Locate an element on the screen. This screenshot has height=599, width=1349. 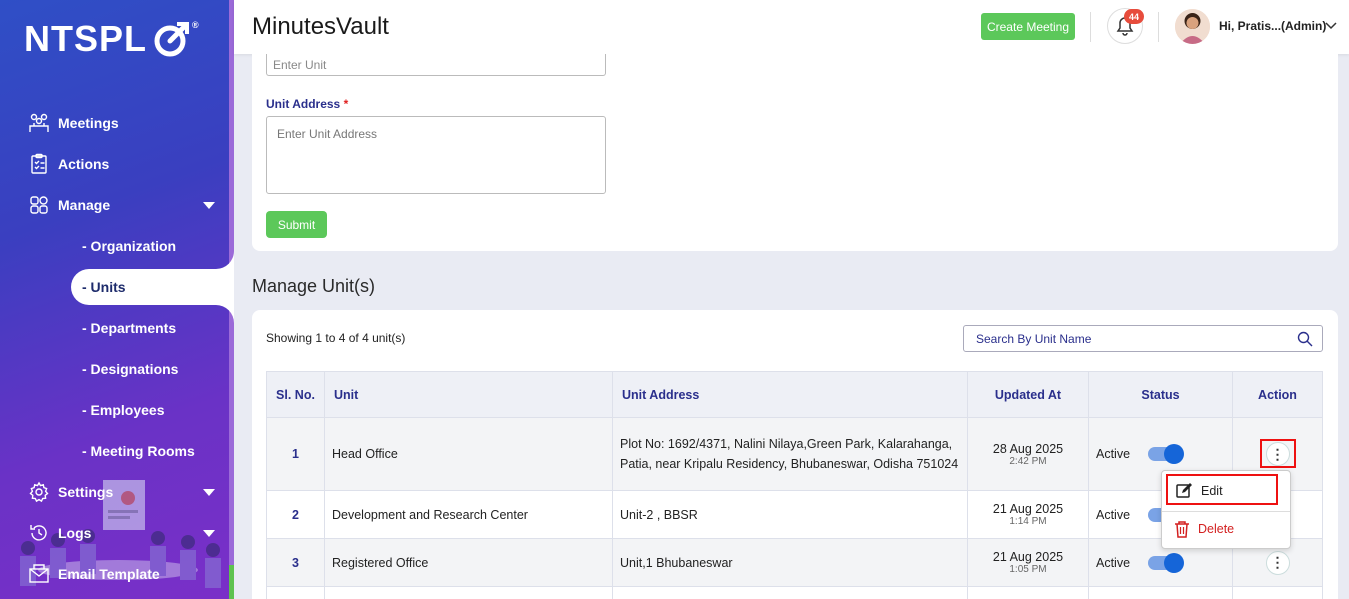
row-unit: Registered Office is located at coordinates (468, 562).